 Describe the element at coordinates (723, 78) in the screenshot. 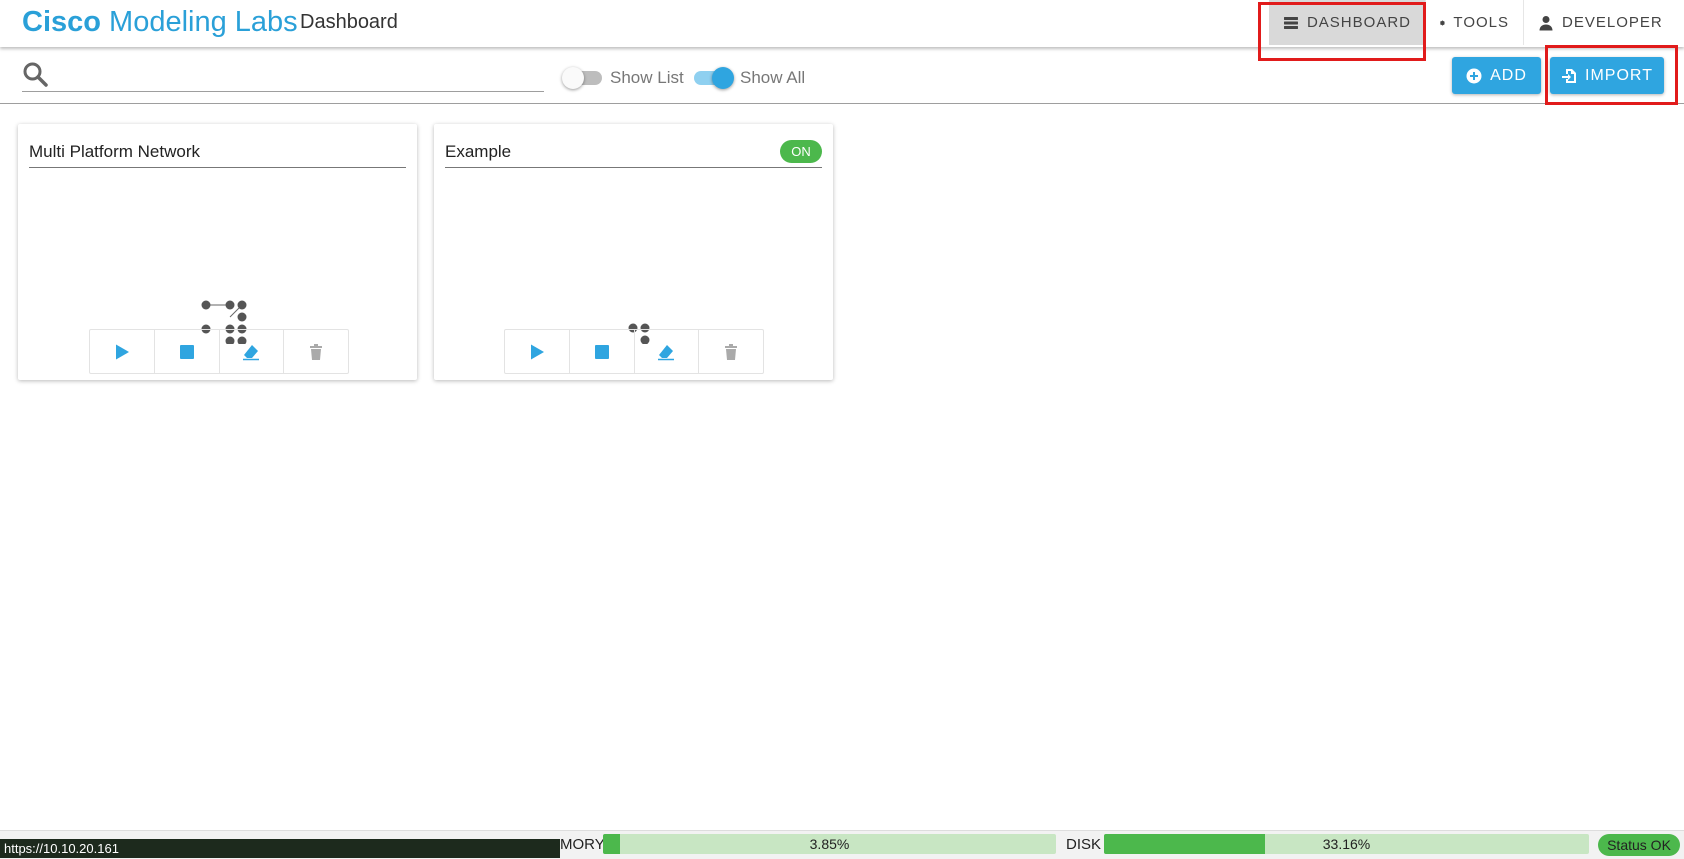

I see `show-all-knob` at that location.